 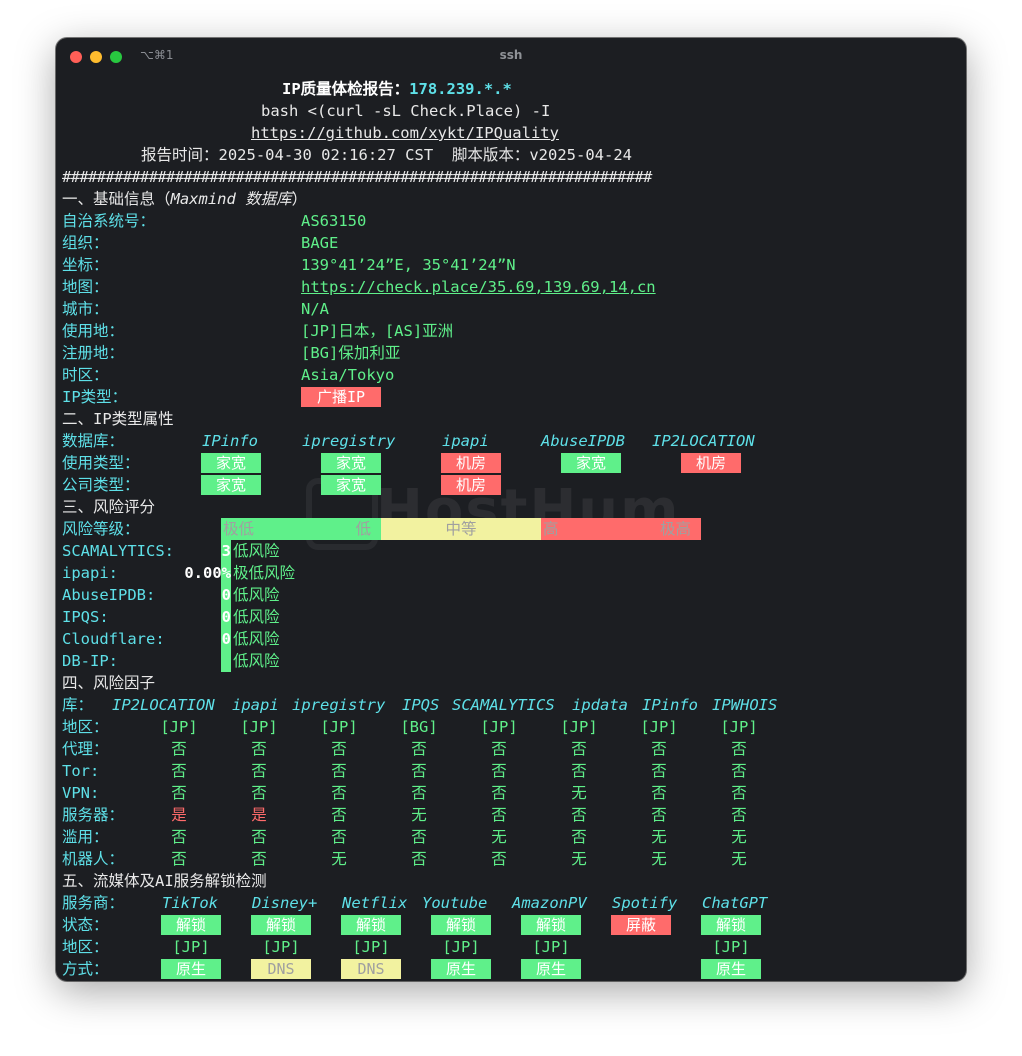 What do you see at coordinates (549, 903) in the screenshot?
I see `service-name: AmazonPV` at bounding box center [549, 903].